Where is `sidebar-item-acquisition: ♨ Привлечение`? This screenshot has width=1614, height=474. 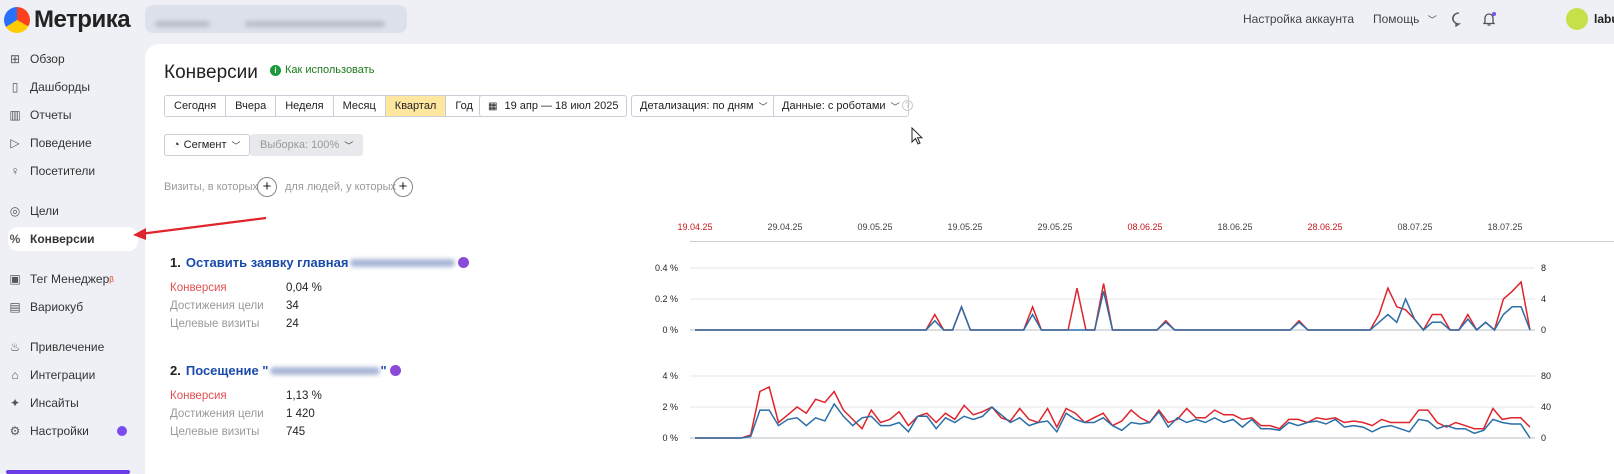
sidebar-item-acquisition: ♨ Привлечение is located at coordinates (73, 347).